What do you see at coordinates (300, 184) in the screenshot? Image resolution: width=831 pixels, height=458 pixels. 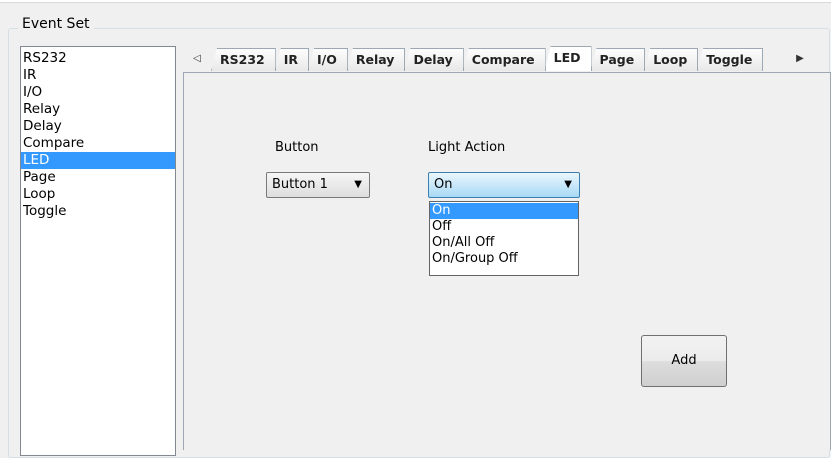 I see `button-select-value: Button 1` at bounding box center [300, 184].